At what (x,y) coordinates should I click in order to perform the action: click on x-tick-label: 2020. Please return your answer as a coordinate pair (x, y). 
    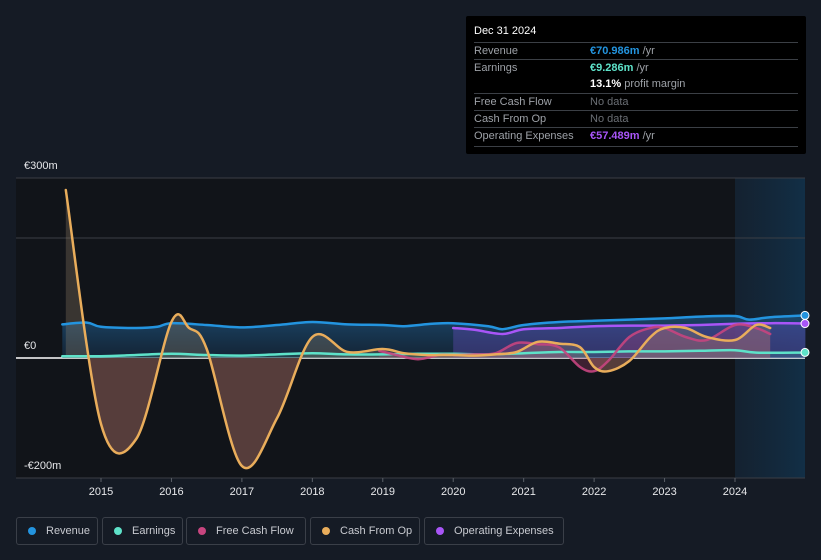
    Looking at the image, I should click on (453, 492).